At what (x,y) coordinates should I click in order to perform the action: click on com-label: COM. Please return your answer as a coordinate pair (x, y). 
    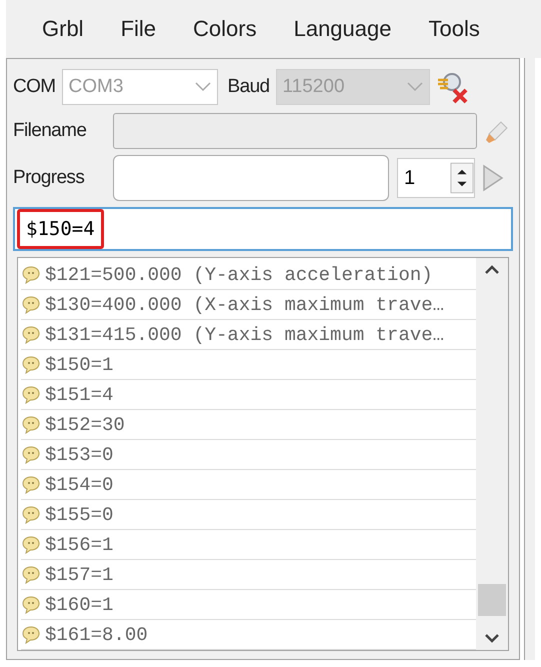
    Looking at the image, I should click on (34, 87).